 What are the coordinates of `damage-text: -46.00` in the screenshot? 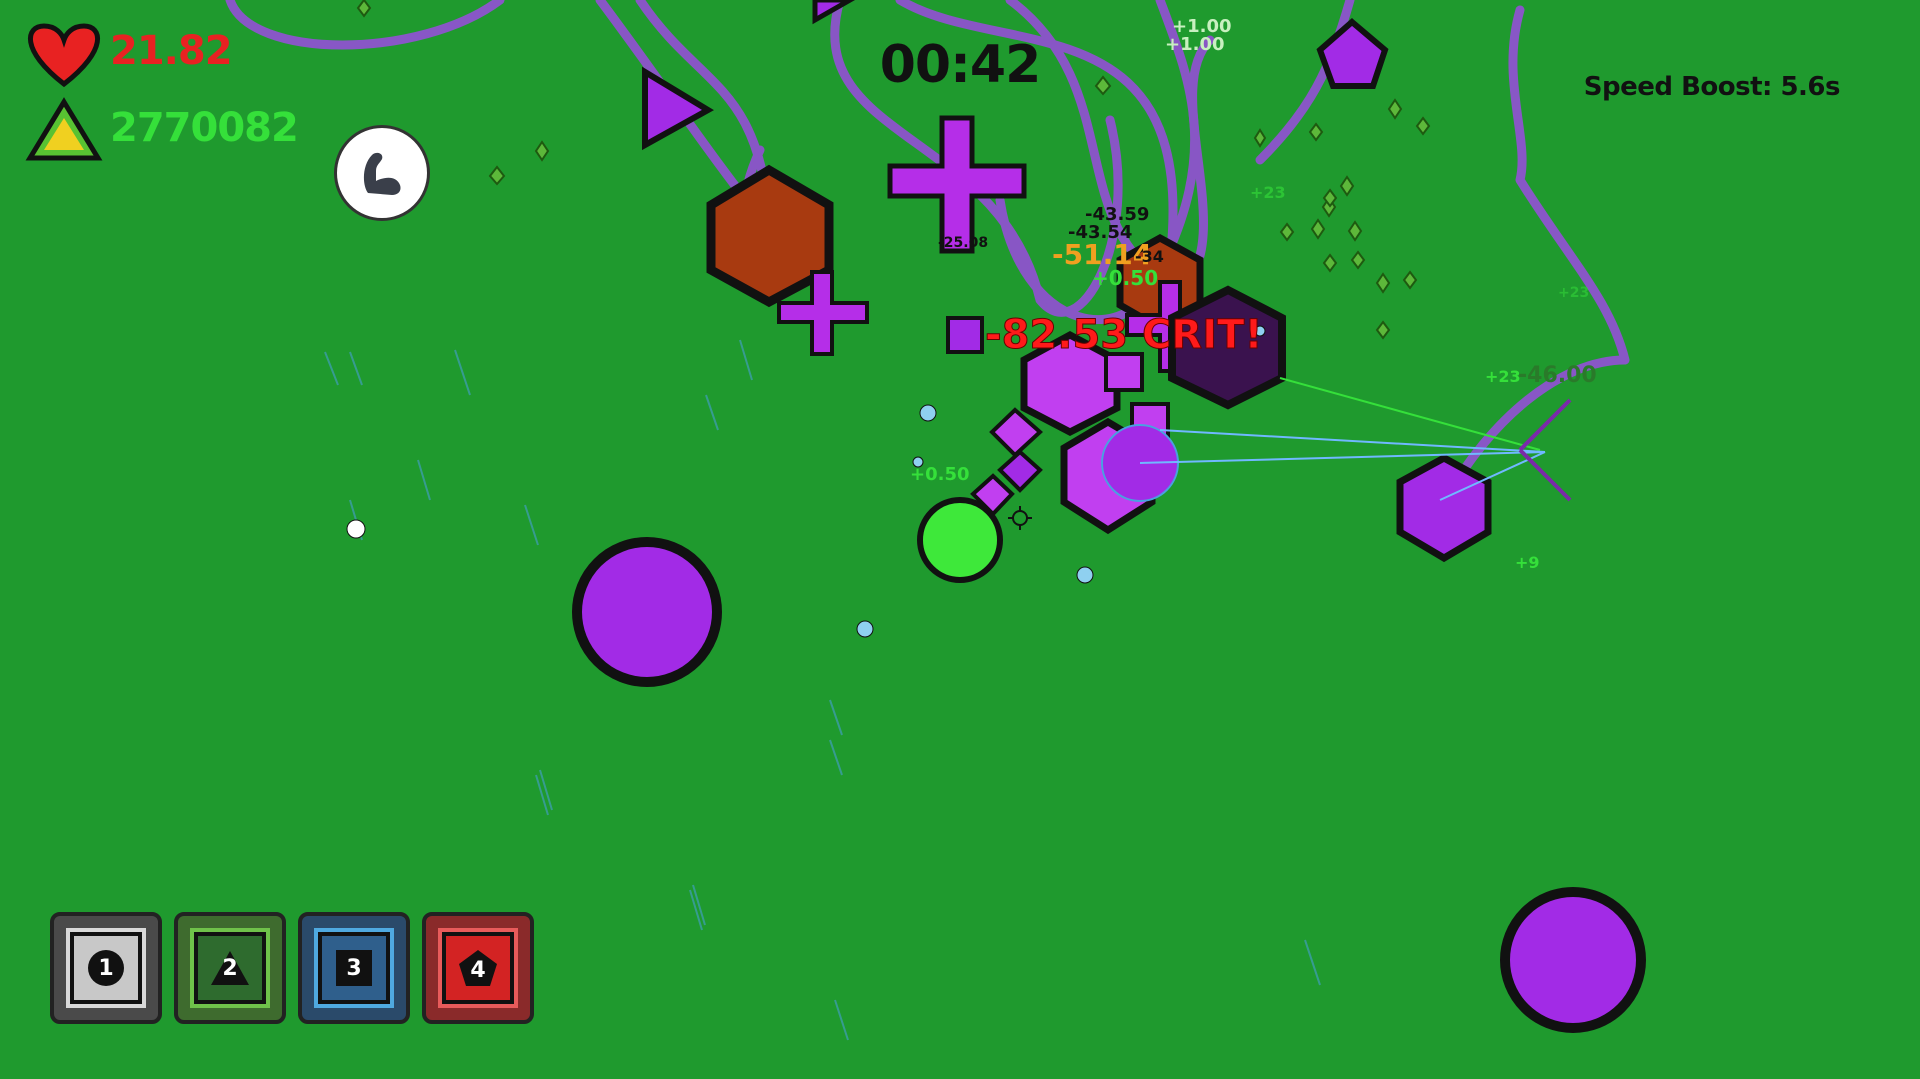 It's located at (1557, 375).